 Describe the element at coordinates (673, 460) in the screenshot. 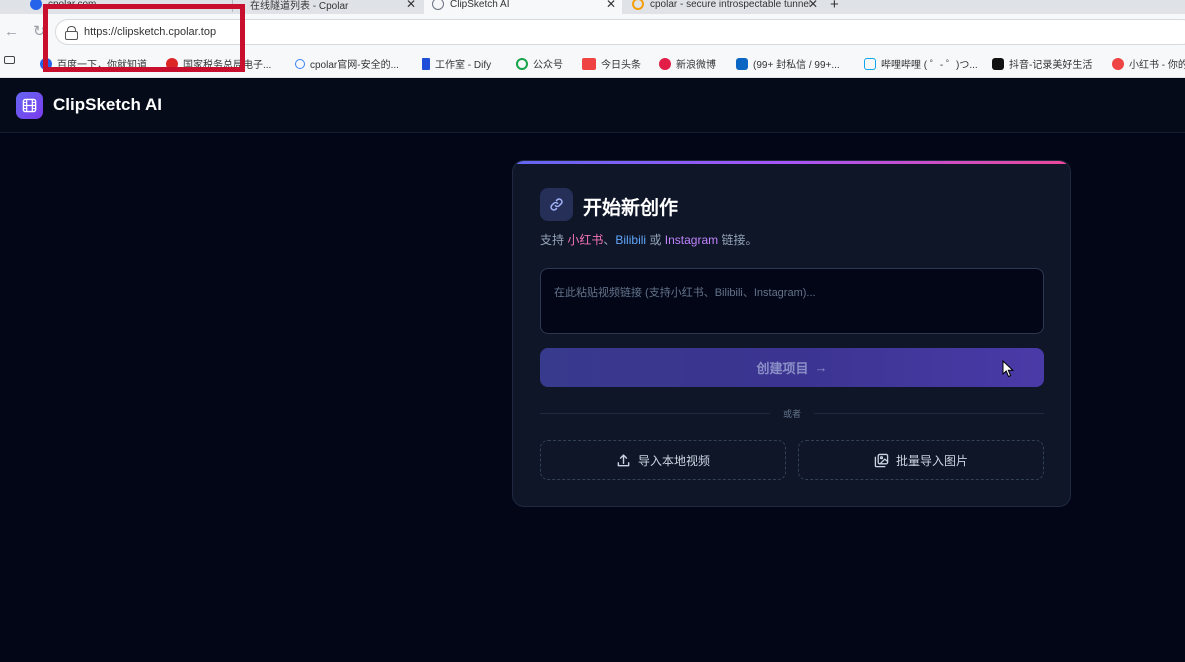

I see `import-video-label: 导入本地视频` at that location.